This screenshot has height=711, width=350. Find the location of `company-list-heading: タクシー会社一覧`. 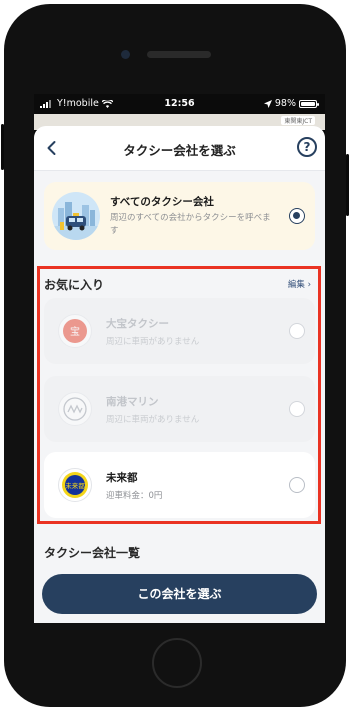

company-list-heading: タクシー会社一覧 is located at coordinates (92, 553).